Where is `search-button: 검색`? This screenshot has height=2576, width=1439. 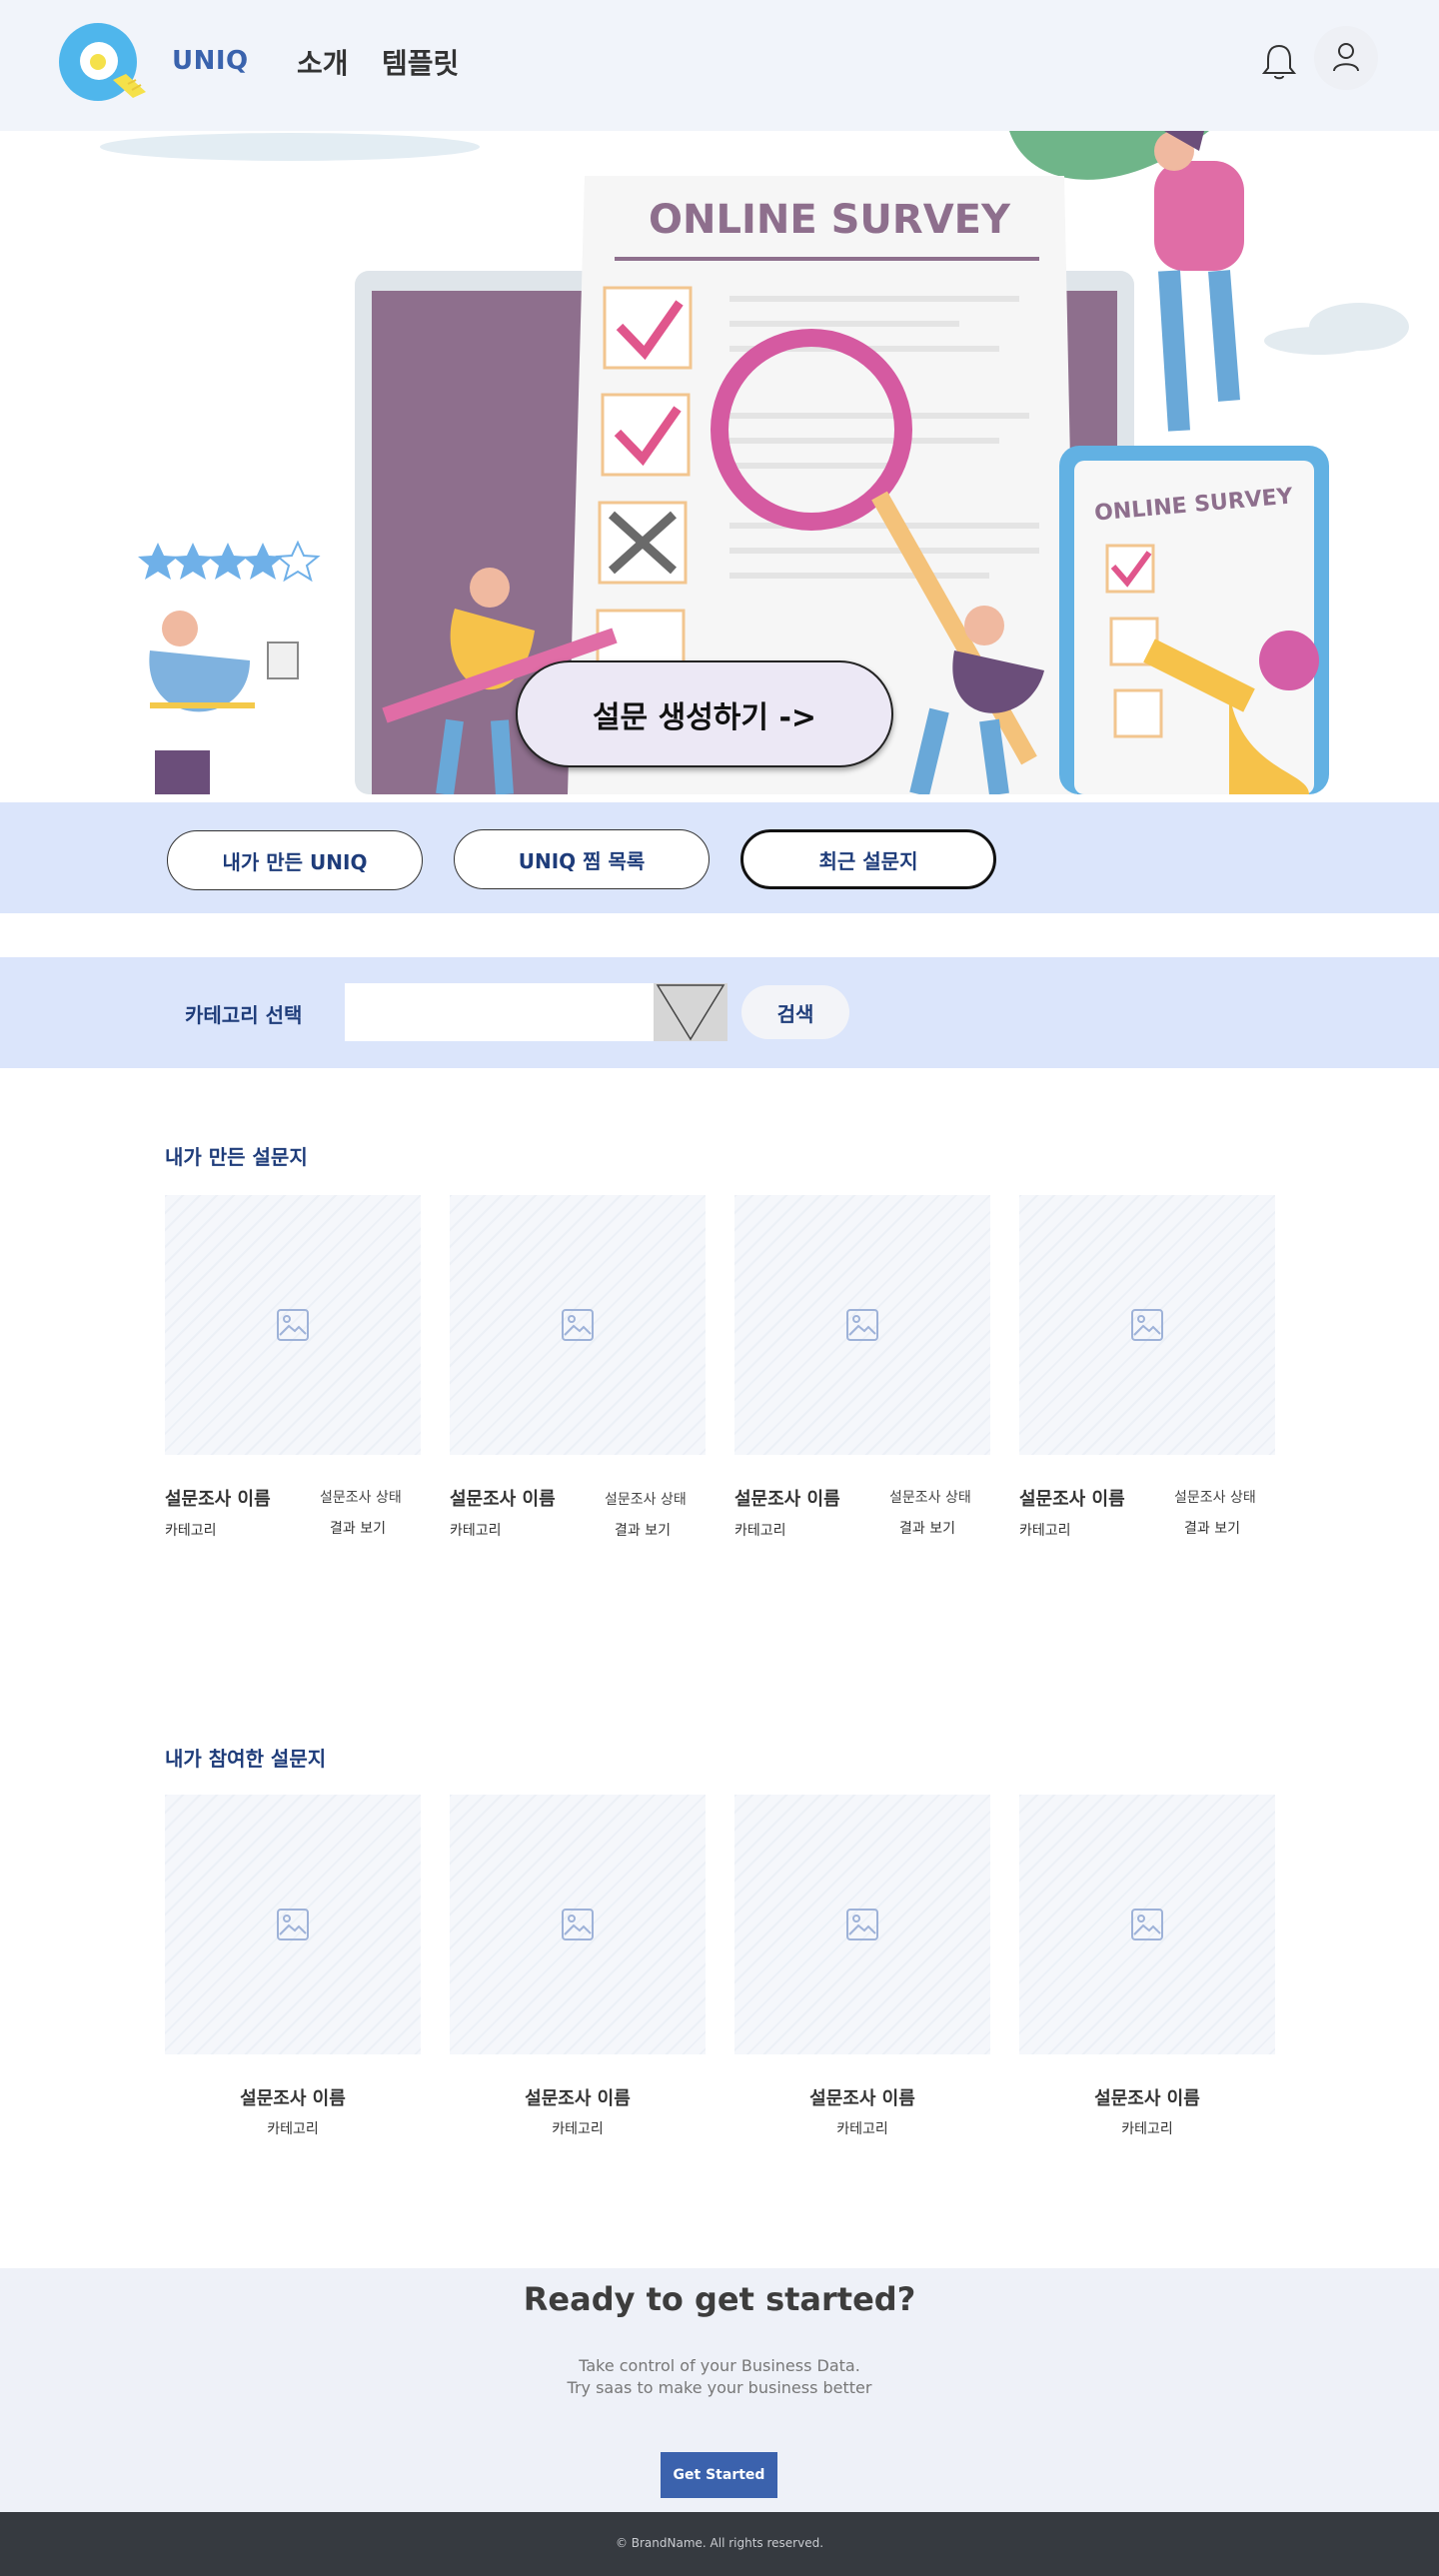 search-button: 검색 is located at coordinates (795, 1012).